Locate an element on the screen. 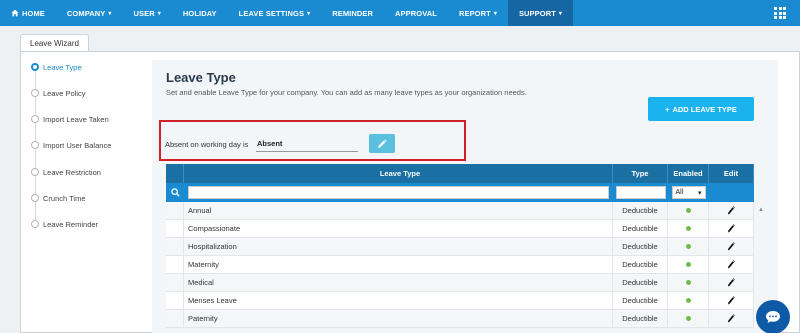 The height and width of the screenshot is (333, 800). nav-item-user: USER ▾ is located at coordinates (147, 13).